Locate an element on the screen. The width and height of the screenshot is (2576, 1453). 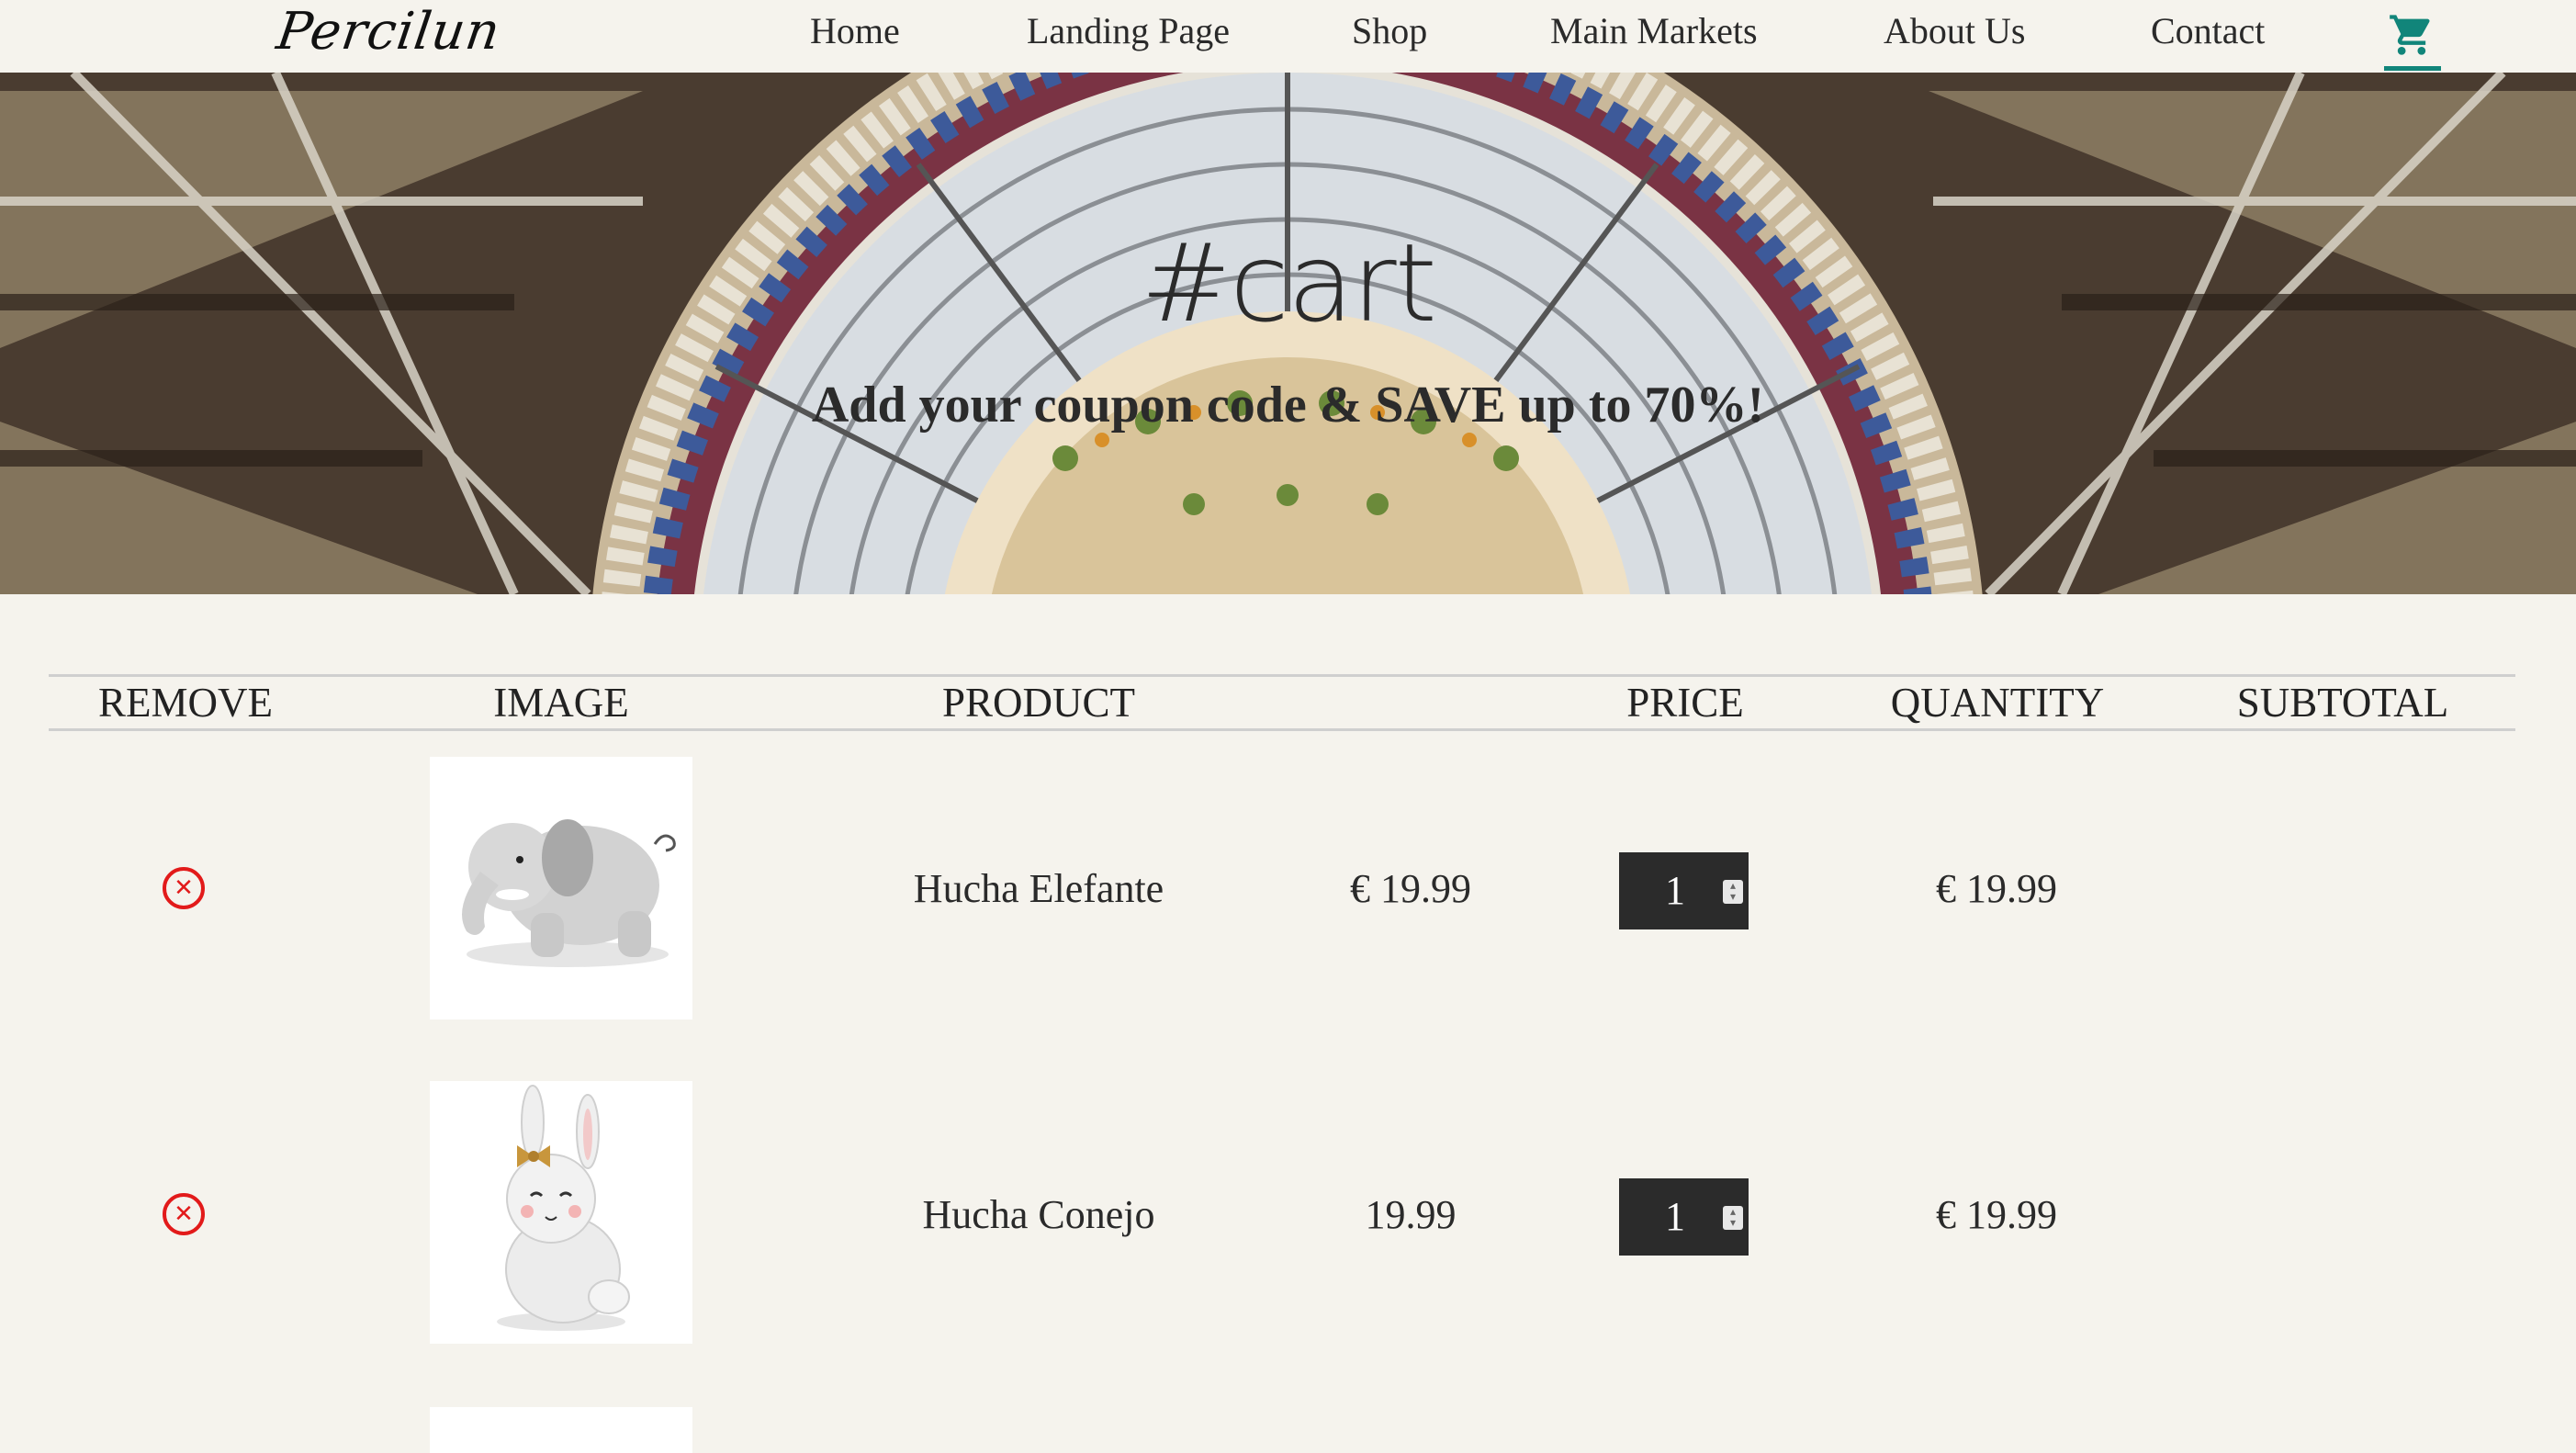
header-image: IMAGE is located at coordinates (561, 703).